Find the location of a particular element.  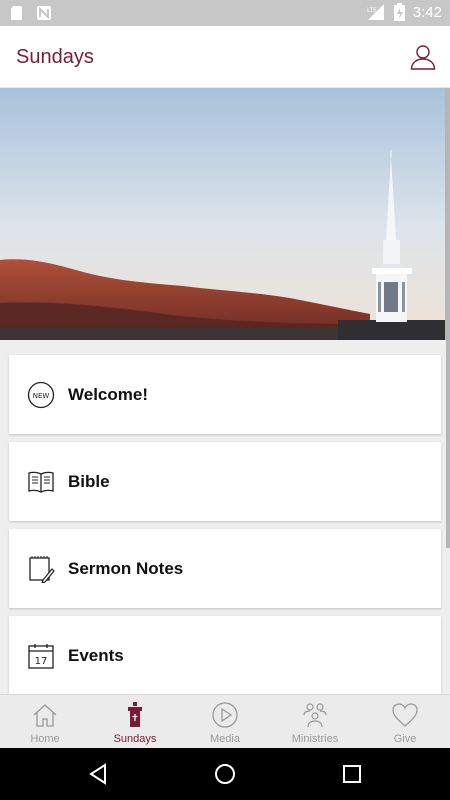

card-label: Events is located at coordinates (96, 655).